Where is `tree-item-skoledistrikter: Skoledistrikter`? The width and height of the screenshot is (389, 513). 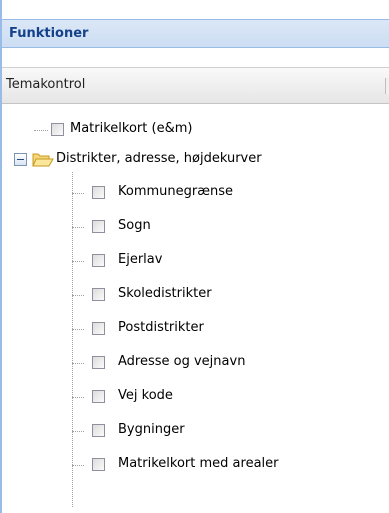 tree-item-skoledistrikter: Skoledistrikter is located at coordinates (194, 295).